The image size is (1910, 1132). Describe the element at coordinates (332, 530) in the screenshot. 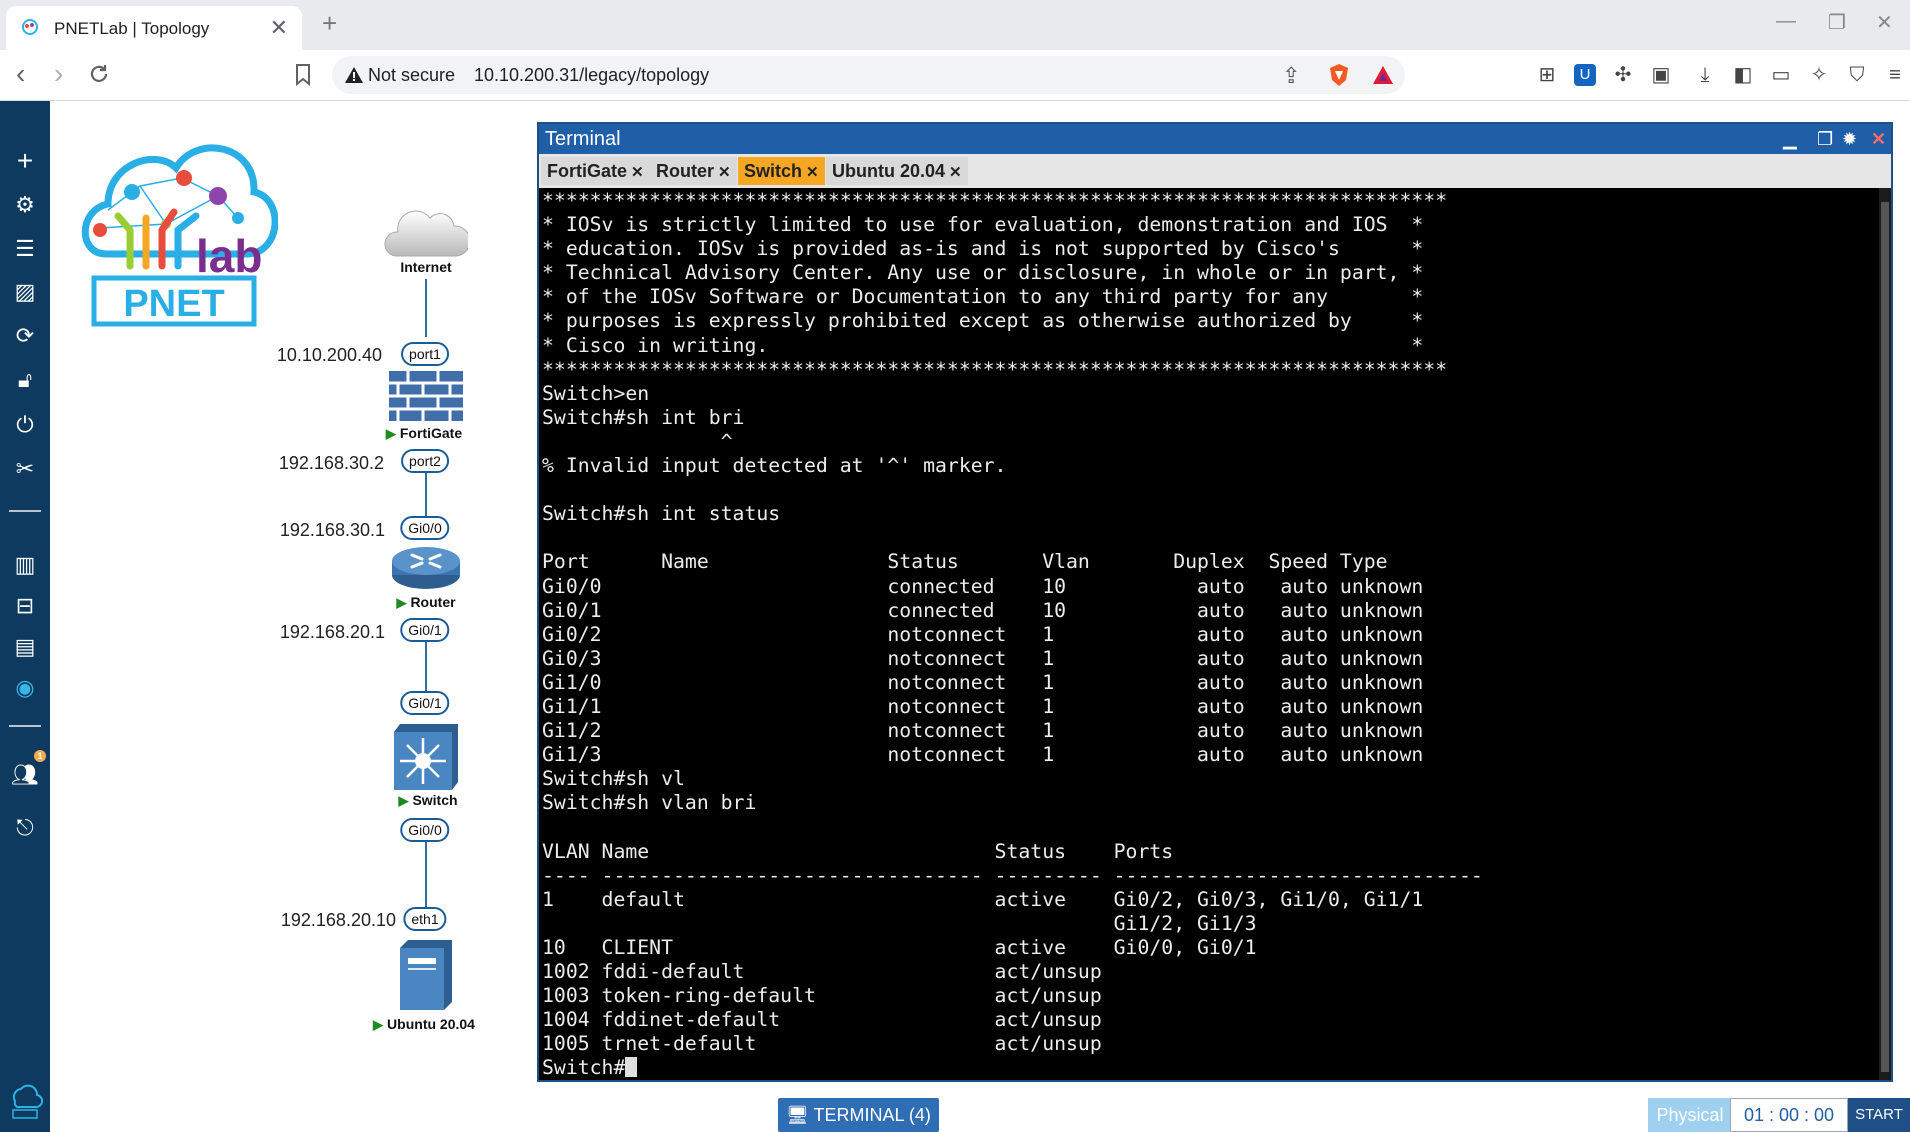

I see `ip-label: 192.168.30.1` at that location.